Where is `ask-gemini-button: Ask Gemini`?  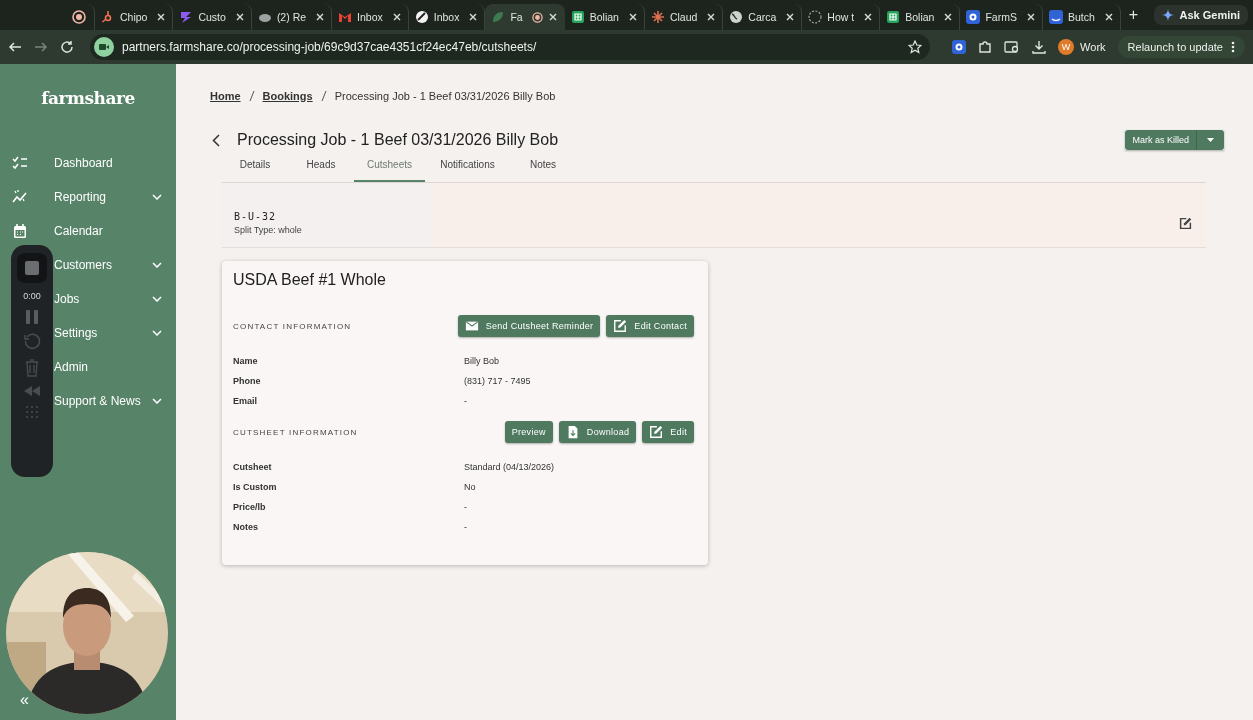 ask-gemini-button: Ask Gemini is located at coordinates (1201, 15).